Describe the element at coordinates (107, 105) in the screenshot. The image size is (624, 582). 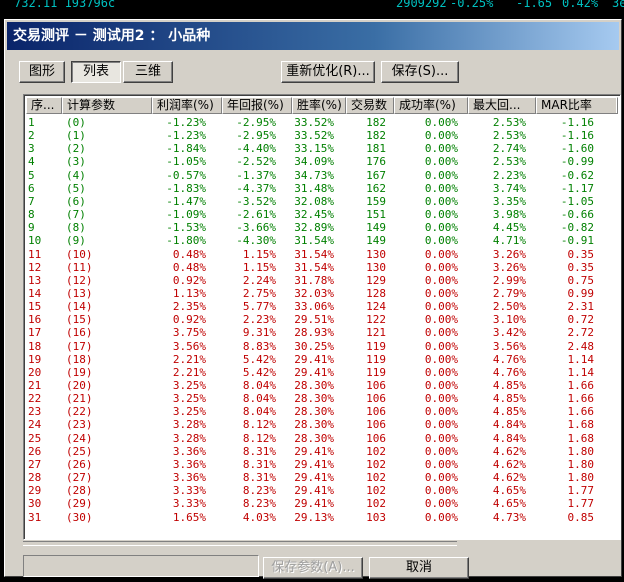
I see `col-header: 计算参数` at that location.